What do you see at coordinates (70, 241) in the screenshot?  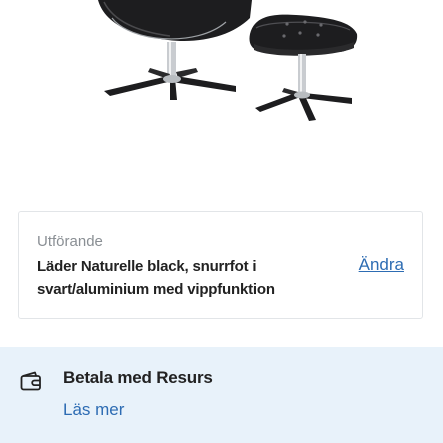 I see `variant-caption: Utförande` at bounding box center [70, 241].